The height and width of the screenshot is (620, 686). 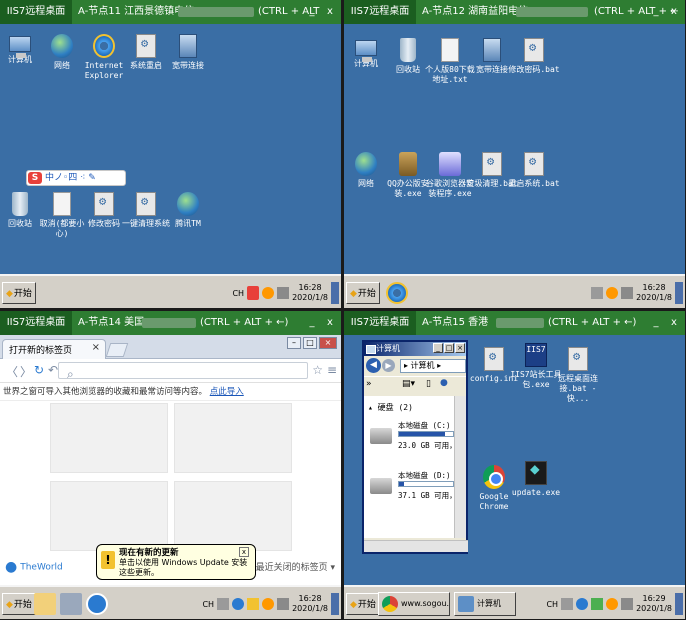 What do you see at coordinates (117, 350) in the screenshot?
I see `new-tab-button` at bounding box center [117, 350].